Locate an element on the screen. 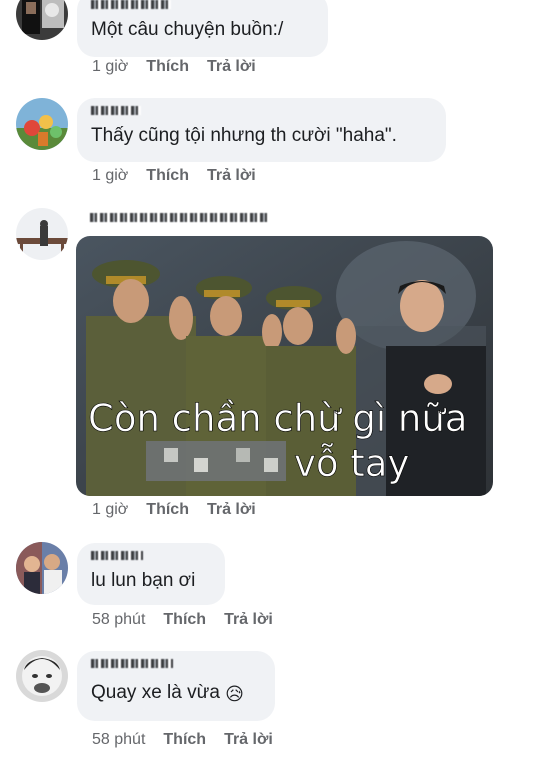 The height and width of the screenshot is (761, 538). comment-text: Quay xe là vừa is located at coordinates (155, 692).